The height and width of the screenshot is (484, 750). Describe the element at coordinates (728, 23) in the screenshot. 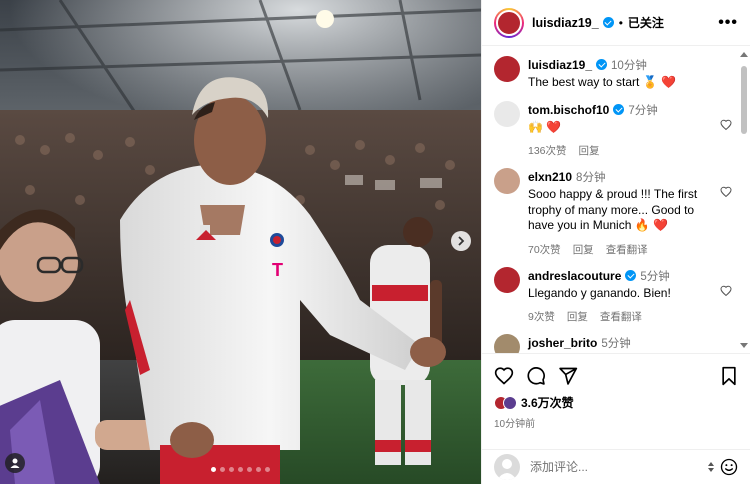

I see `more-options-icon: •••` at that location.